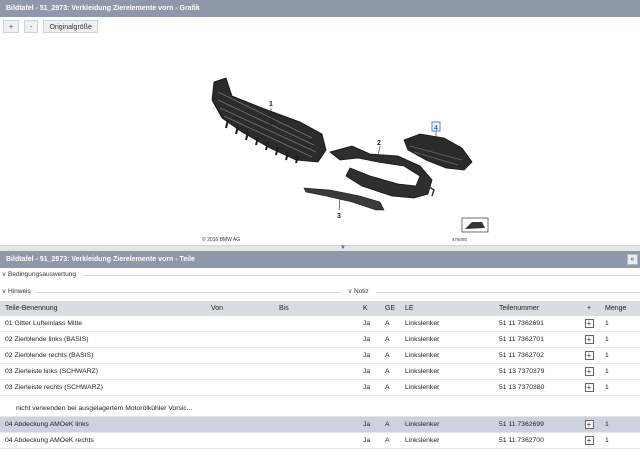 The height and width of the screenshot is (460, 640). I want to click on conditions-label: Bedingungsauswertung, so click(42, 274).